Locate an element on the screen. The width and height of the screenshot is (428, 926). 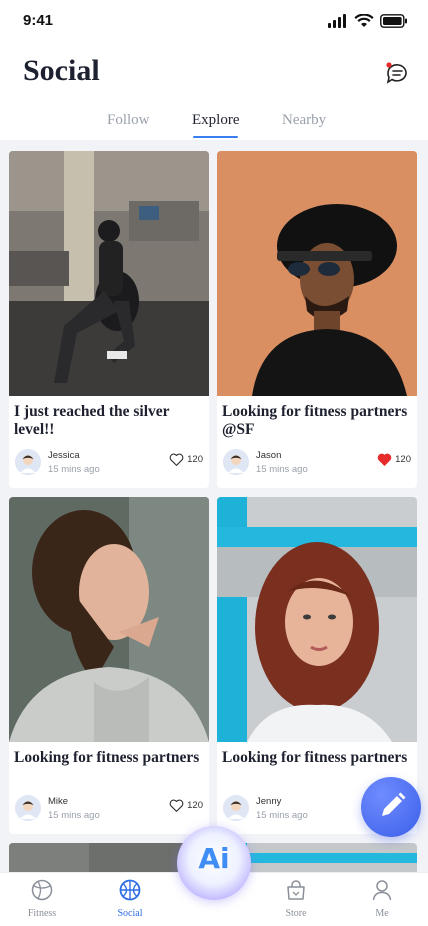
man-hat-photo is located at coordinates (317, 273).